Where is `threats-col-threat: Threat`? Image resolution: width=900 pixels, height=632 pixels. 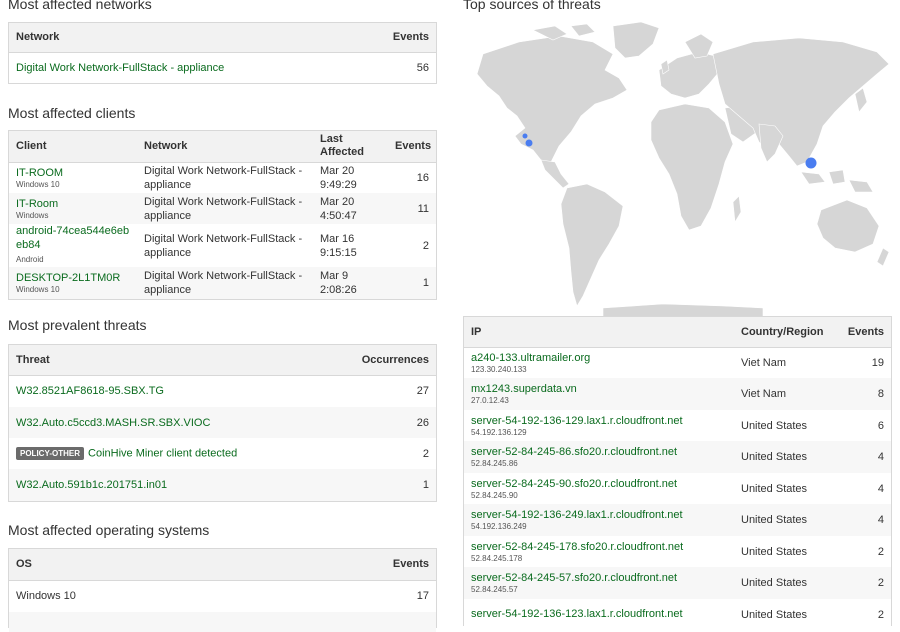
threats-col-threat: Threat is located at coordinates (174, 360).